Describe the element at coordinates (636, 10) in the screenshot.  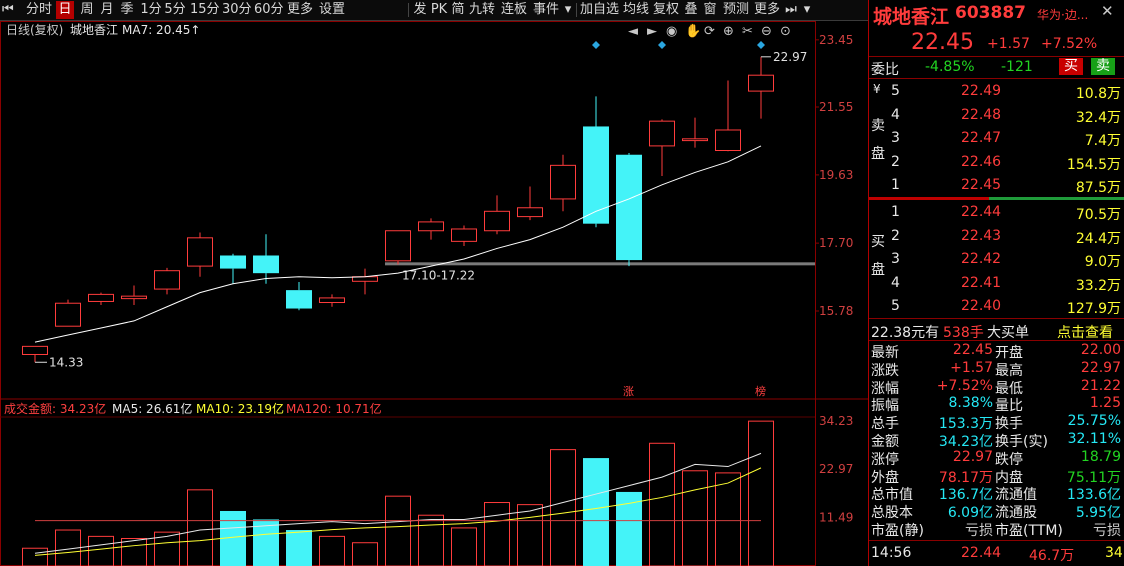
I see `tool-ma-lines: 均线` at that location.